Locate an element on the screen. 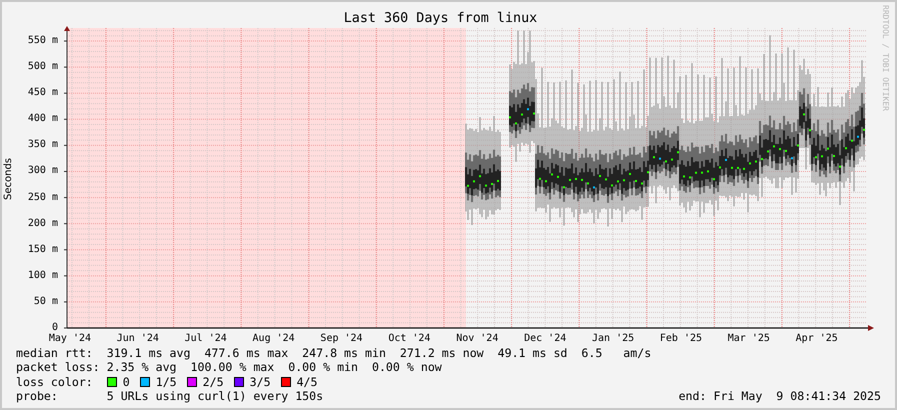 The height and width of the screenshot is (410, 897). legend-text: 4/5 is located at coordinates (307, 381).